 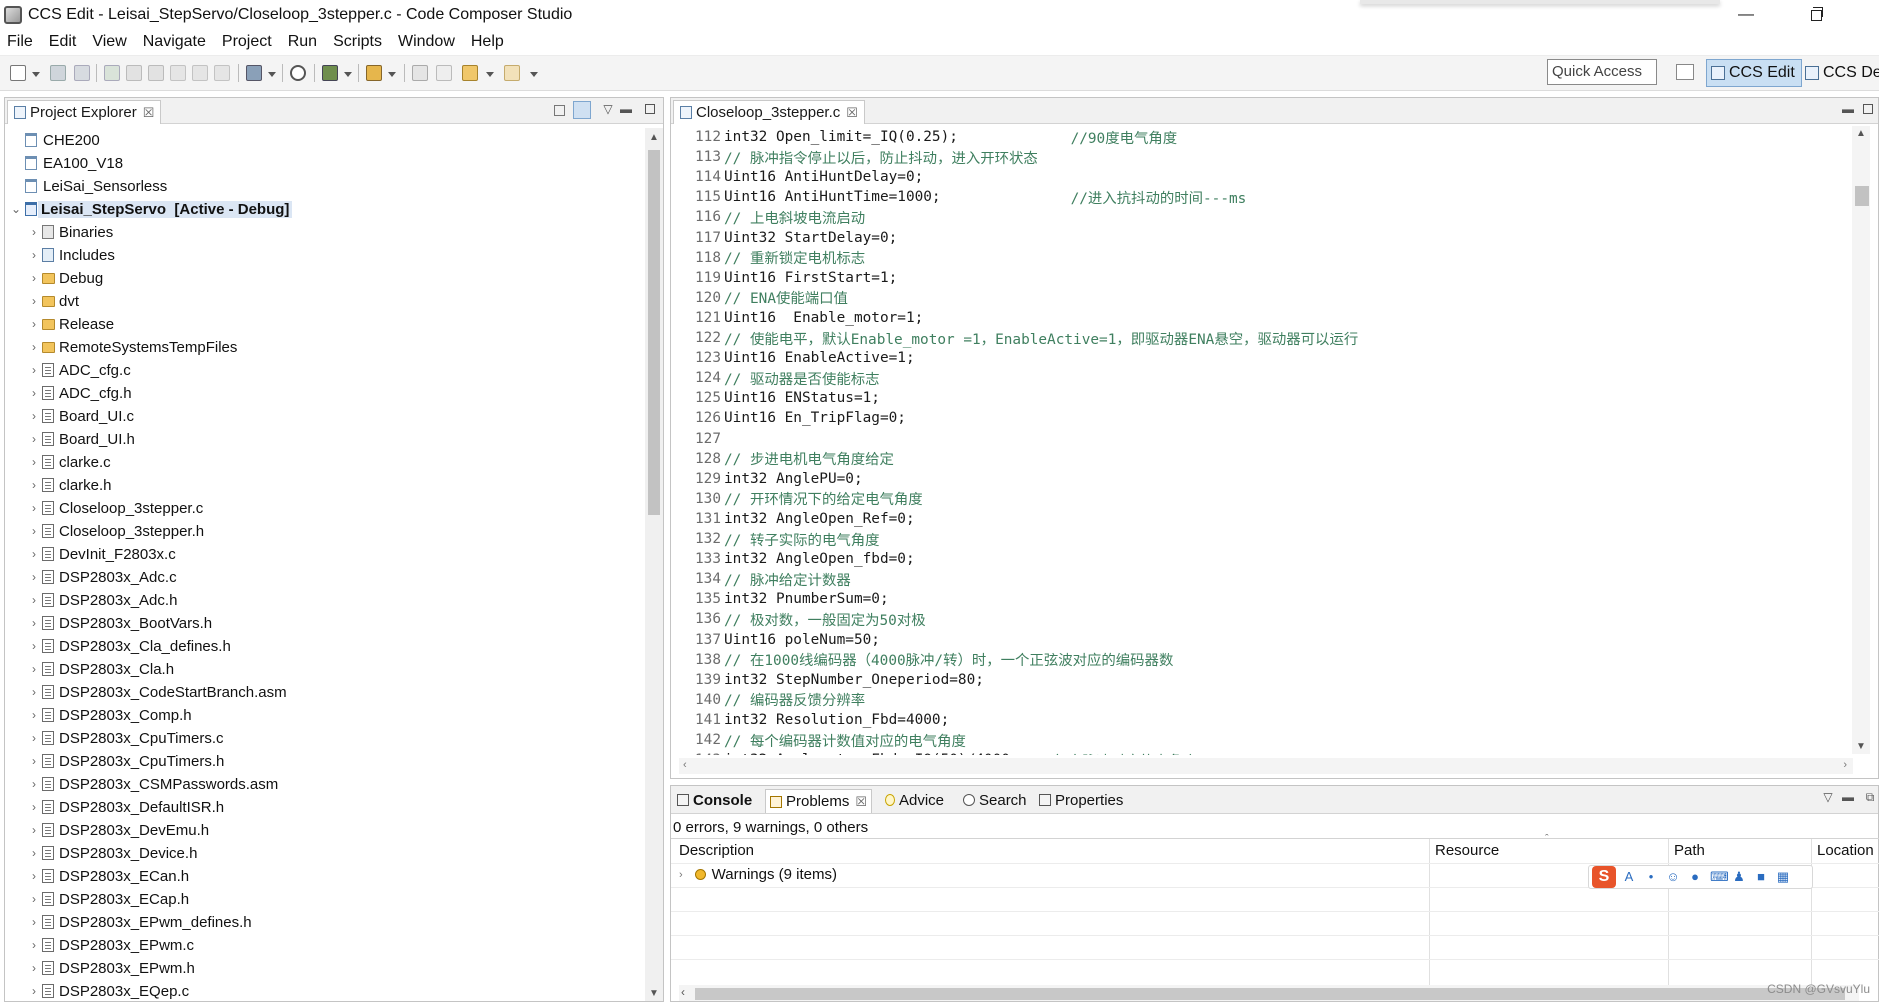 I want to click on tab-problems: Problems ☒, so click(x=819, y=801).